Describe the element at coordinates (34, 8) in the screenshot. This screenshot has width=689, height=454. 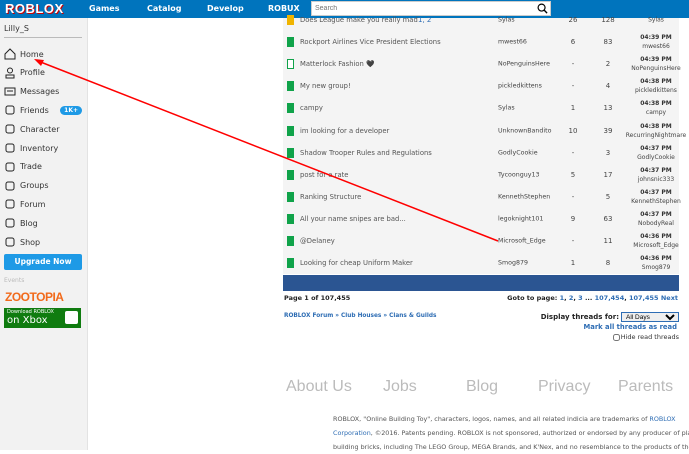
I see `roblox-logo: ROBLOX` at that location.